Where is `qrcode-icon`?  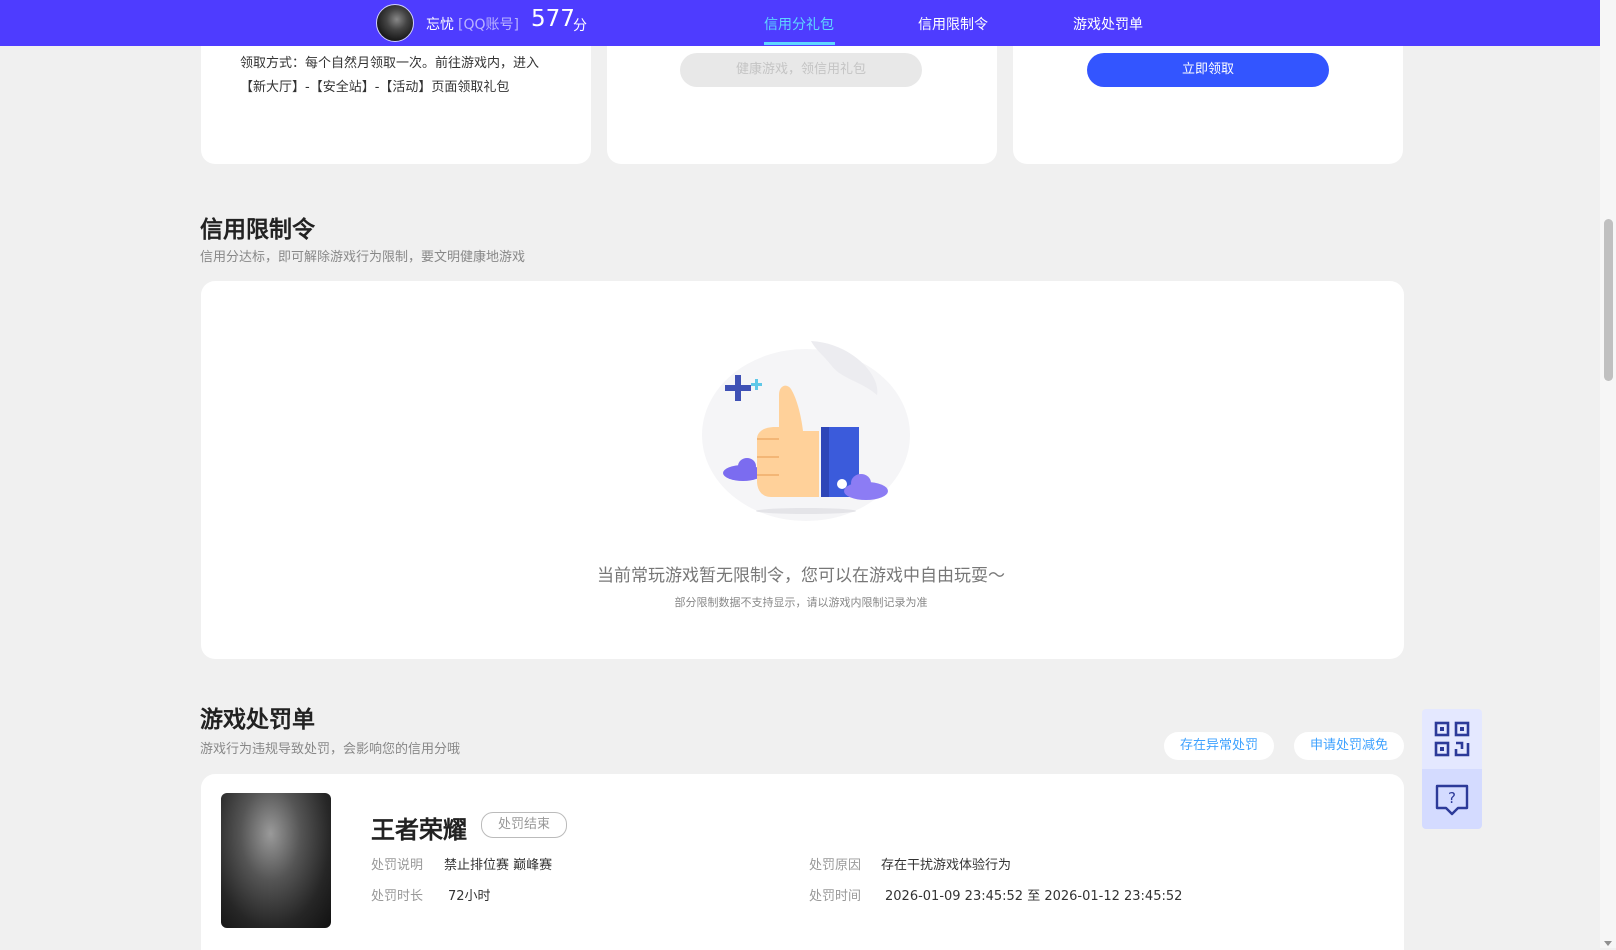 qrcode-icon is located at coordinates (1452, 739).